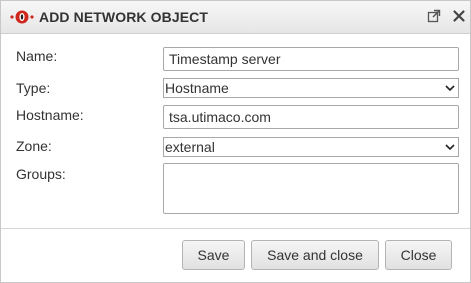 This screenshot has height=283, width=471. What do you see at coordinates (311, 59) in the screenshot?
I see `name-input` at bounding box center [311, 59].